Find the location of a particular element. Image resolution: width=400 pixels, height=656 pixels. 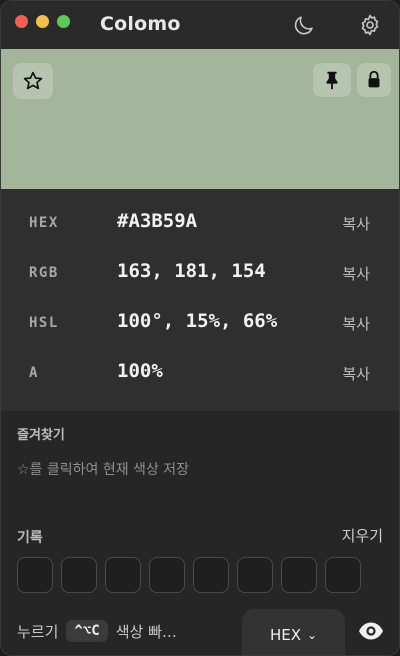

minimize-button is located at coordinates (42, 21).